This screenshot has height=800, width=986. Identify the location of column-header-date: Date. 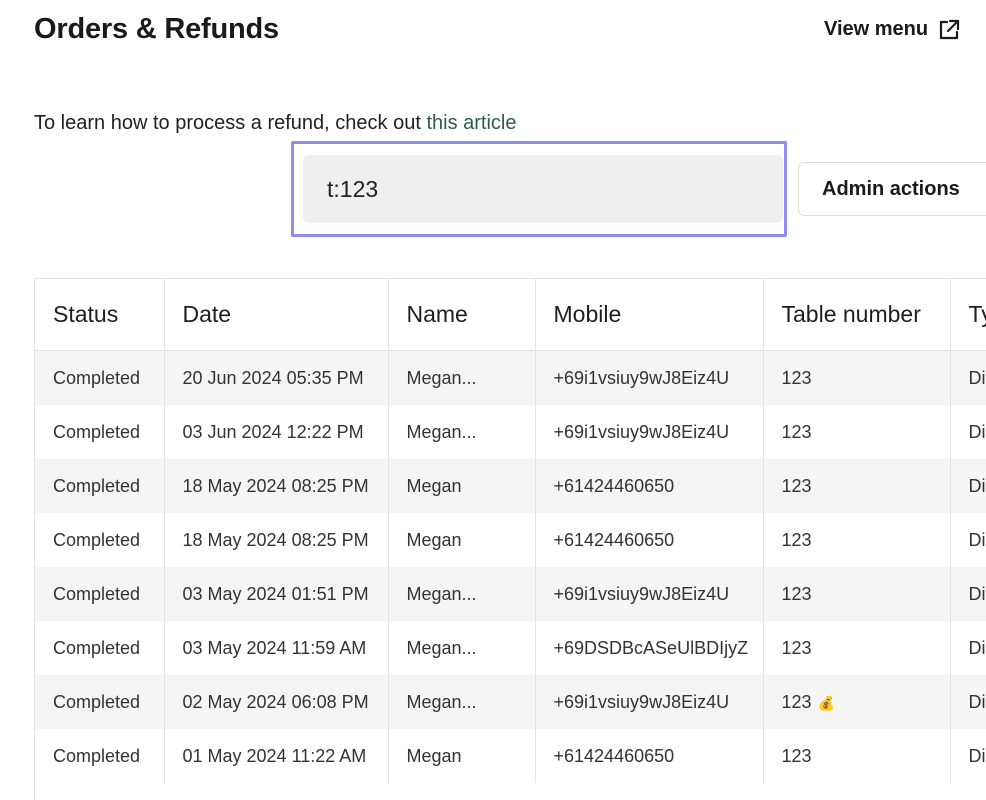
(276, 315).